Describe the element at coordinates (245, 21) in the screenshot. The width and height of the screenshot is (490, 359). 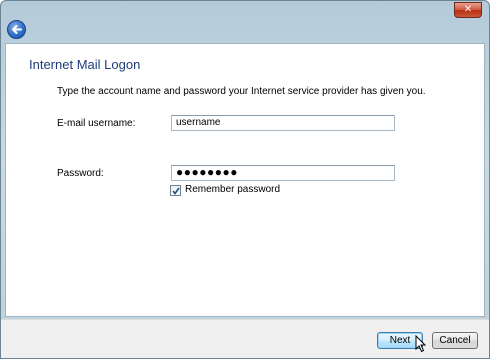
I see `title-bar: ✕` at that location.